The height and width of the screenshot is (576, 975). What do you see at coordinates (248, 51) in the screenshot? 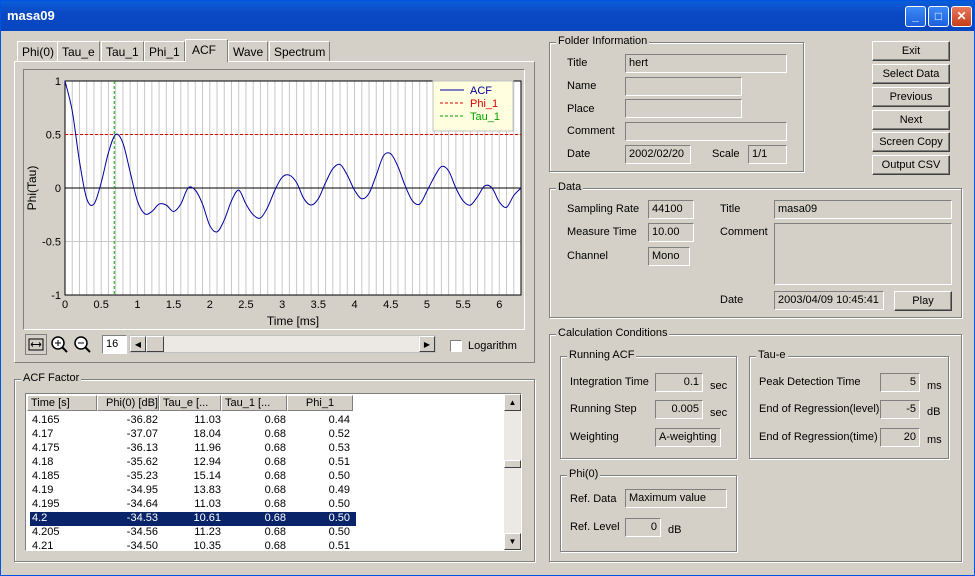
I see `tab-wave: Wave` at bounding box center [248, 51].